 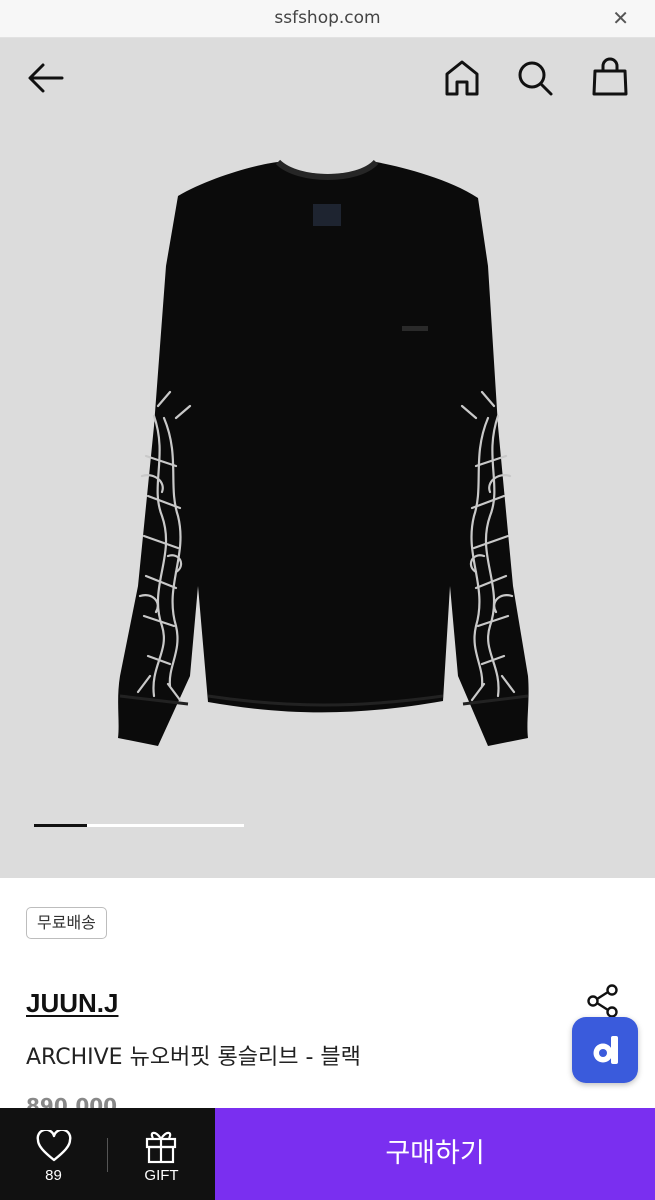 What do you see at coordinates (435, 1154) in the screenshot?
I see `buy-button: 구매하기` at bounding box center [435, 1154].